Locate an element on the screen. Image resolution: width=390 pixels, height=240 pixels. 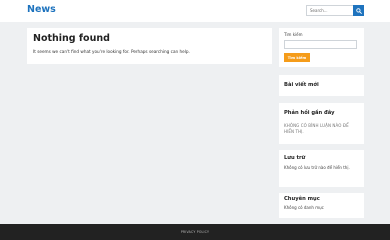
site-header: News is located at coordinates (195, 11).